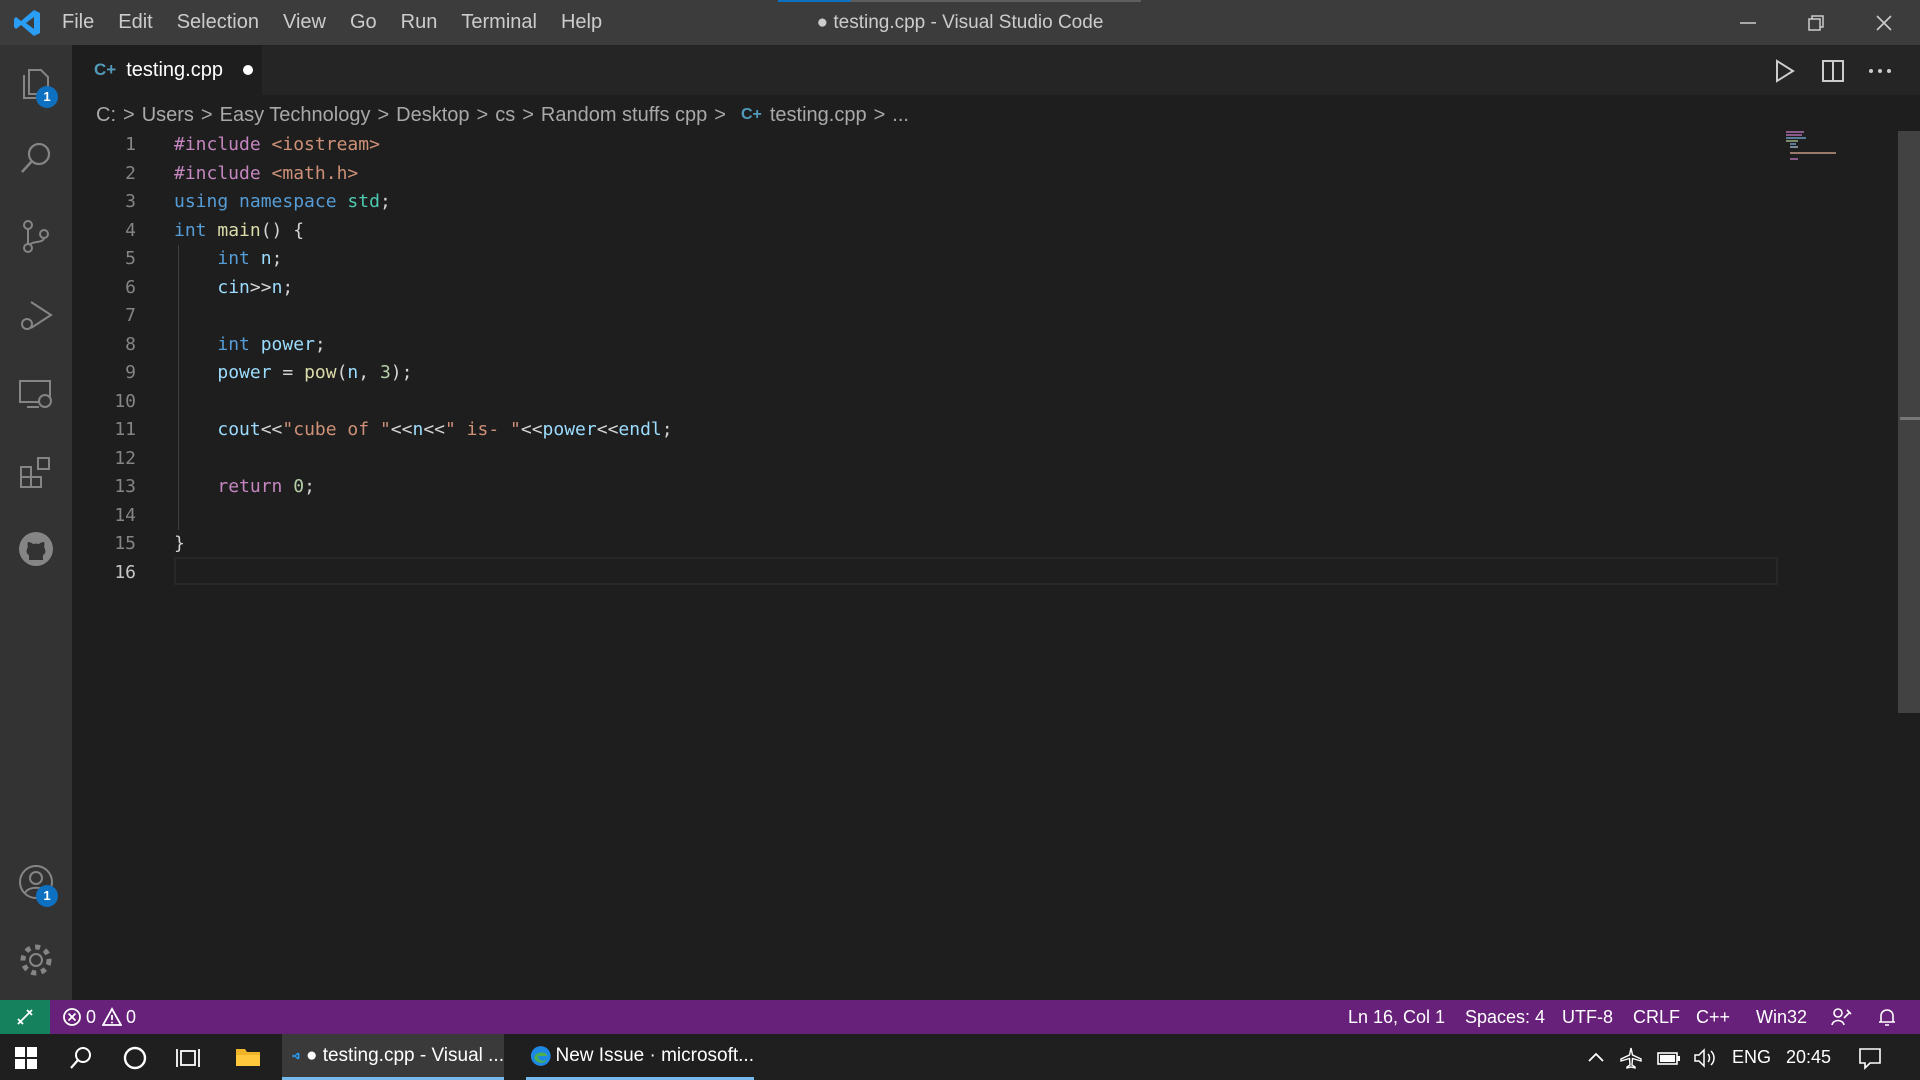 This screenshot has width=1920, height=1080. I want to click on platform: Win32, so click(1781, 1017).